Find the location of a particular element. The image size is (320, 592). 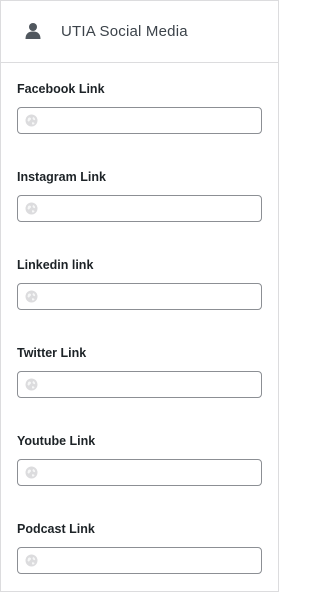

youtube-link-field is located at coordinates (139, 472).